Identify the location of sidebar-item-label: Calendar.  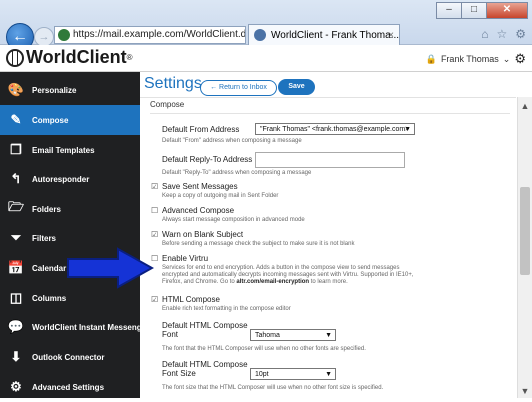
(49, 268).